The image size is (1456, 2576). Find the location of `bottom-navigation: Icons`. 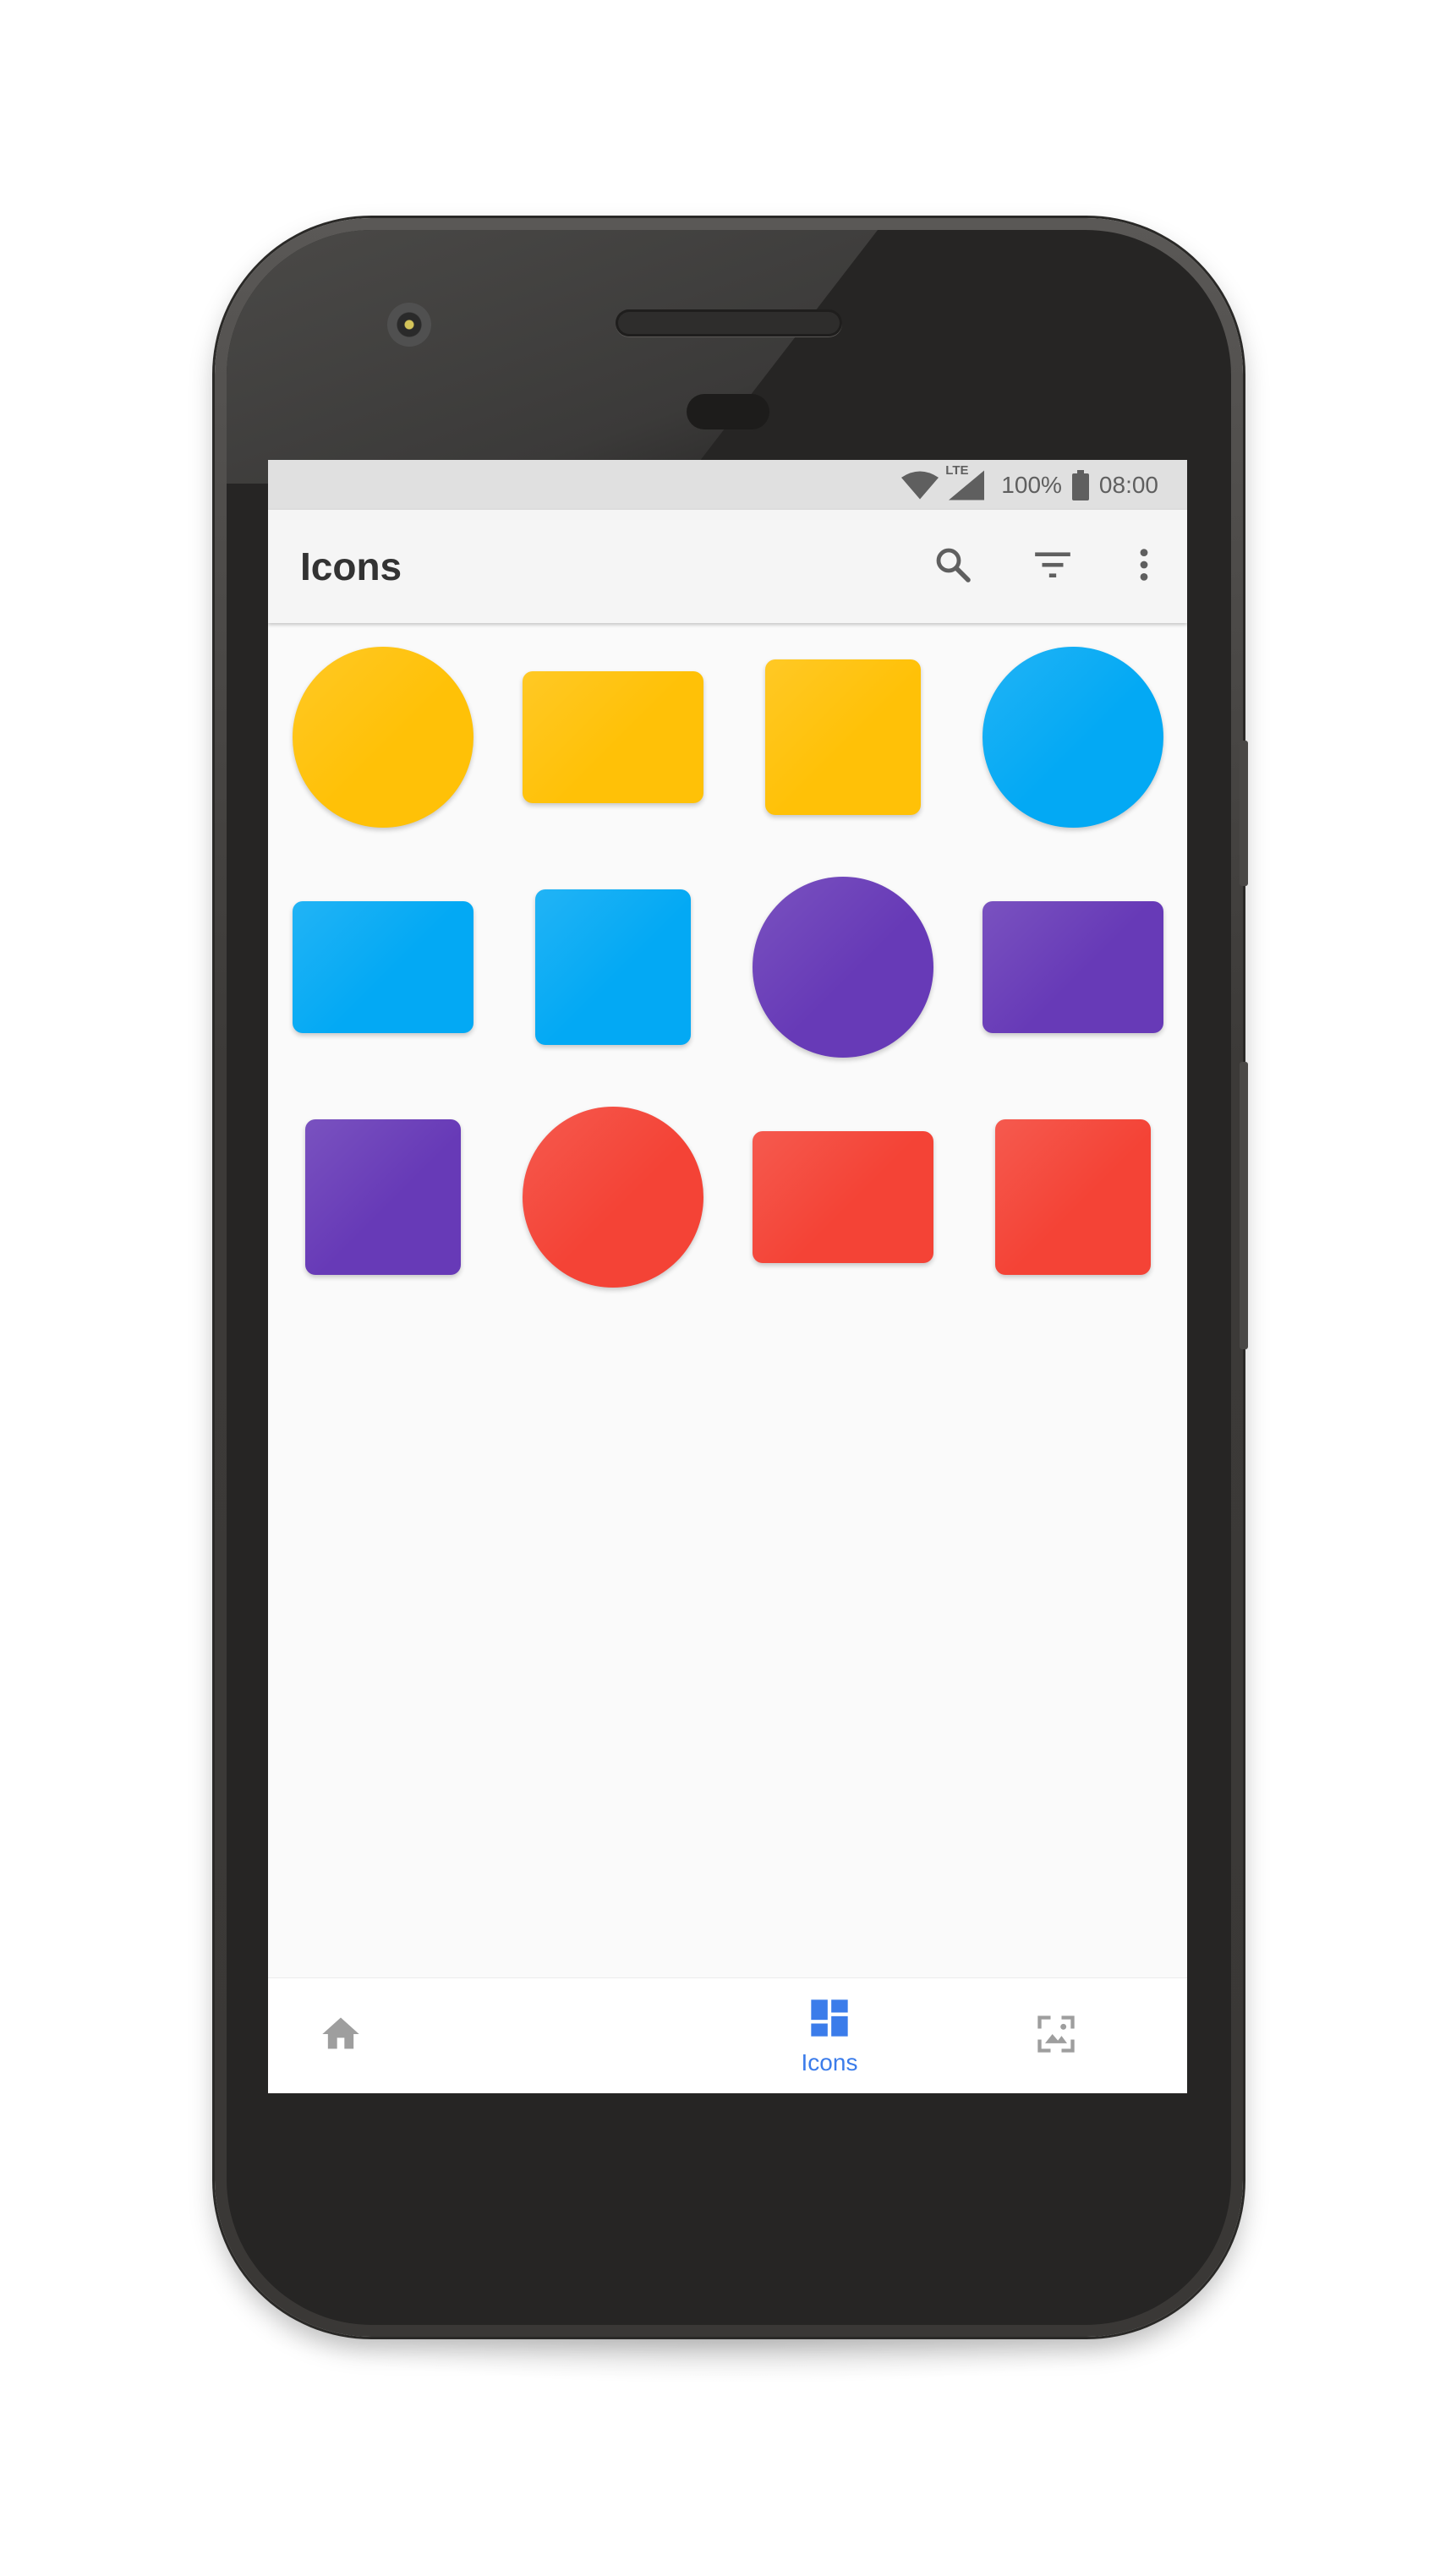

bottom-navigation: Icons is located at coordinates (727, 2035).